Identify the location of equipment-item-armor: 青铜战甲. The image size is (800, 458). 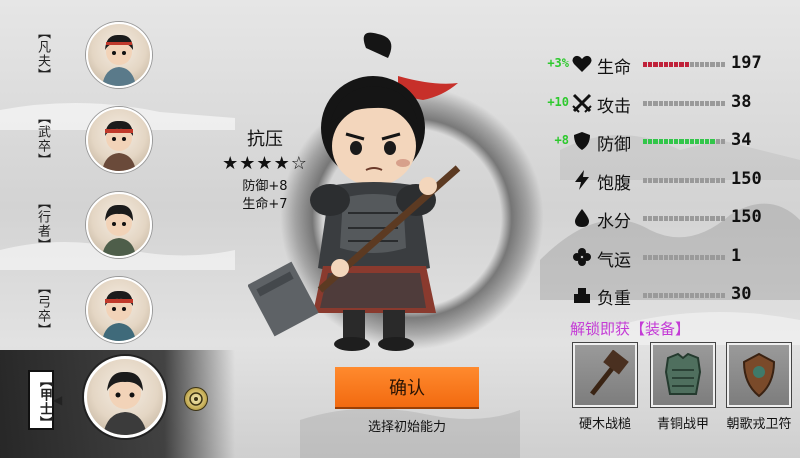
(683, 387).